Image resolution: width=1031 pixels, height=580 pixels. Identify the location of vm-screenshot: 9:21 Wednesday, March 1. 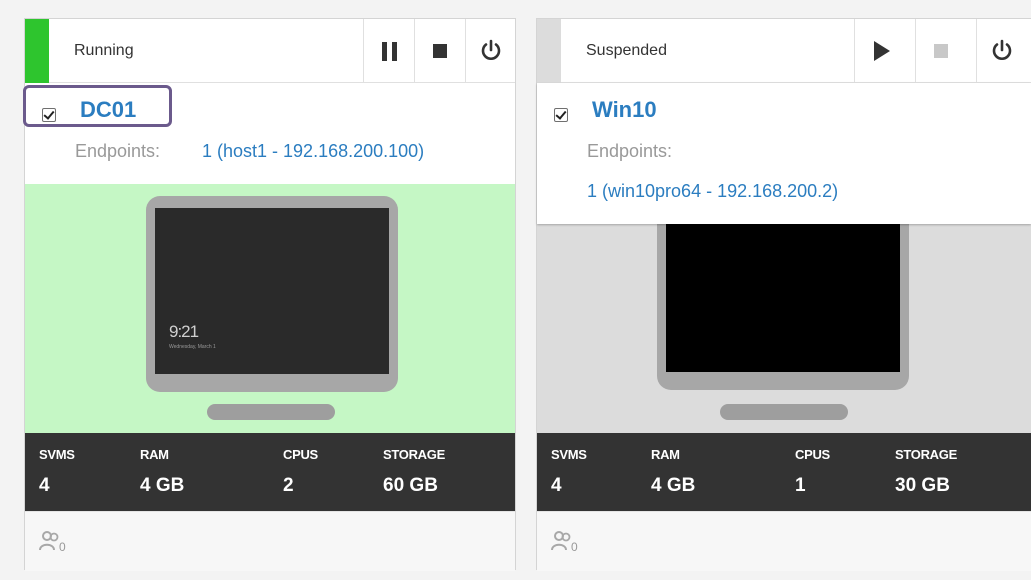
(272, 291).